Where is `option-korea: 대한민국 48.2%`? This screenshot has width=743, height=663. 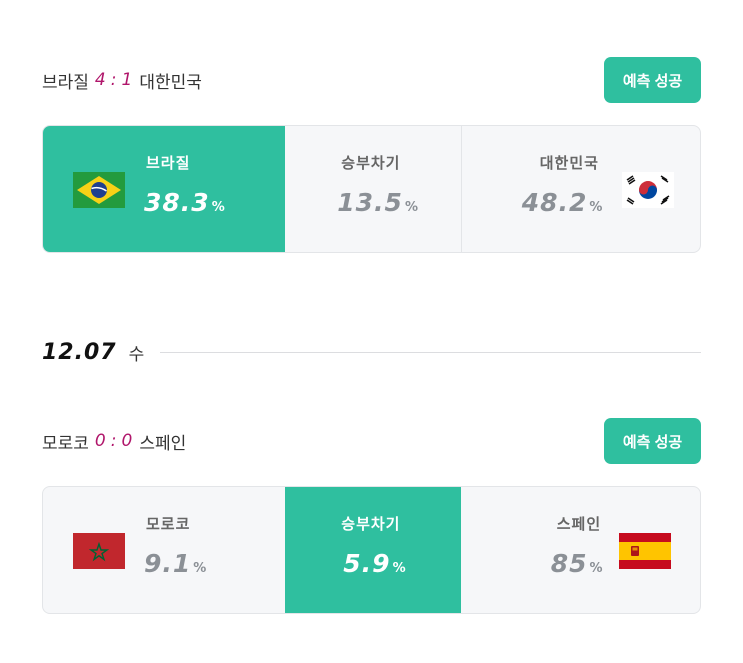 option-korea: 대한민국 48.2% is located at coordinates (580, 189).